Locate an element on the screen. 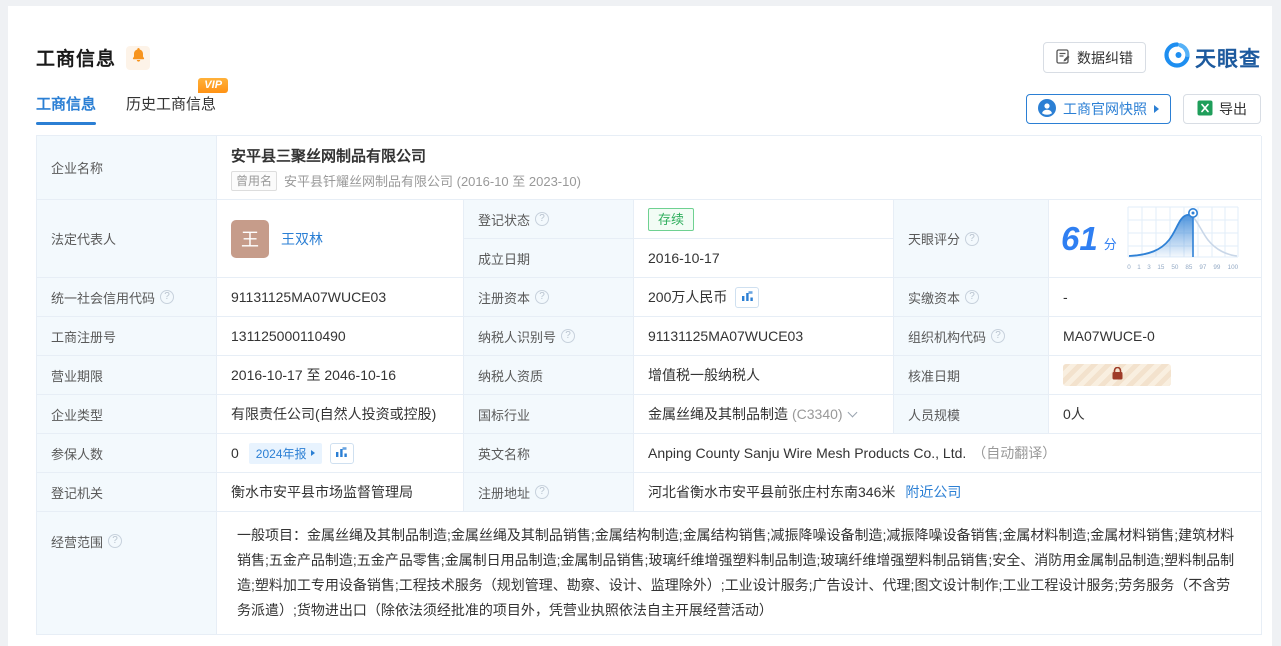 The width and height of the screenshot is (1281, 646). label-tianyan-score: 天眼评分 ? is located at coordinates (971, 239).